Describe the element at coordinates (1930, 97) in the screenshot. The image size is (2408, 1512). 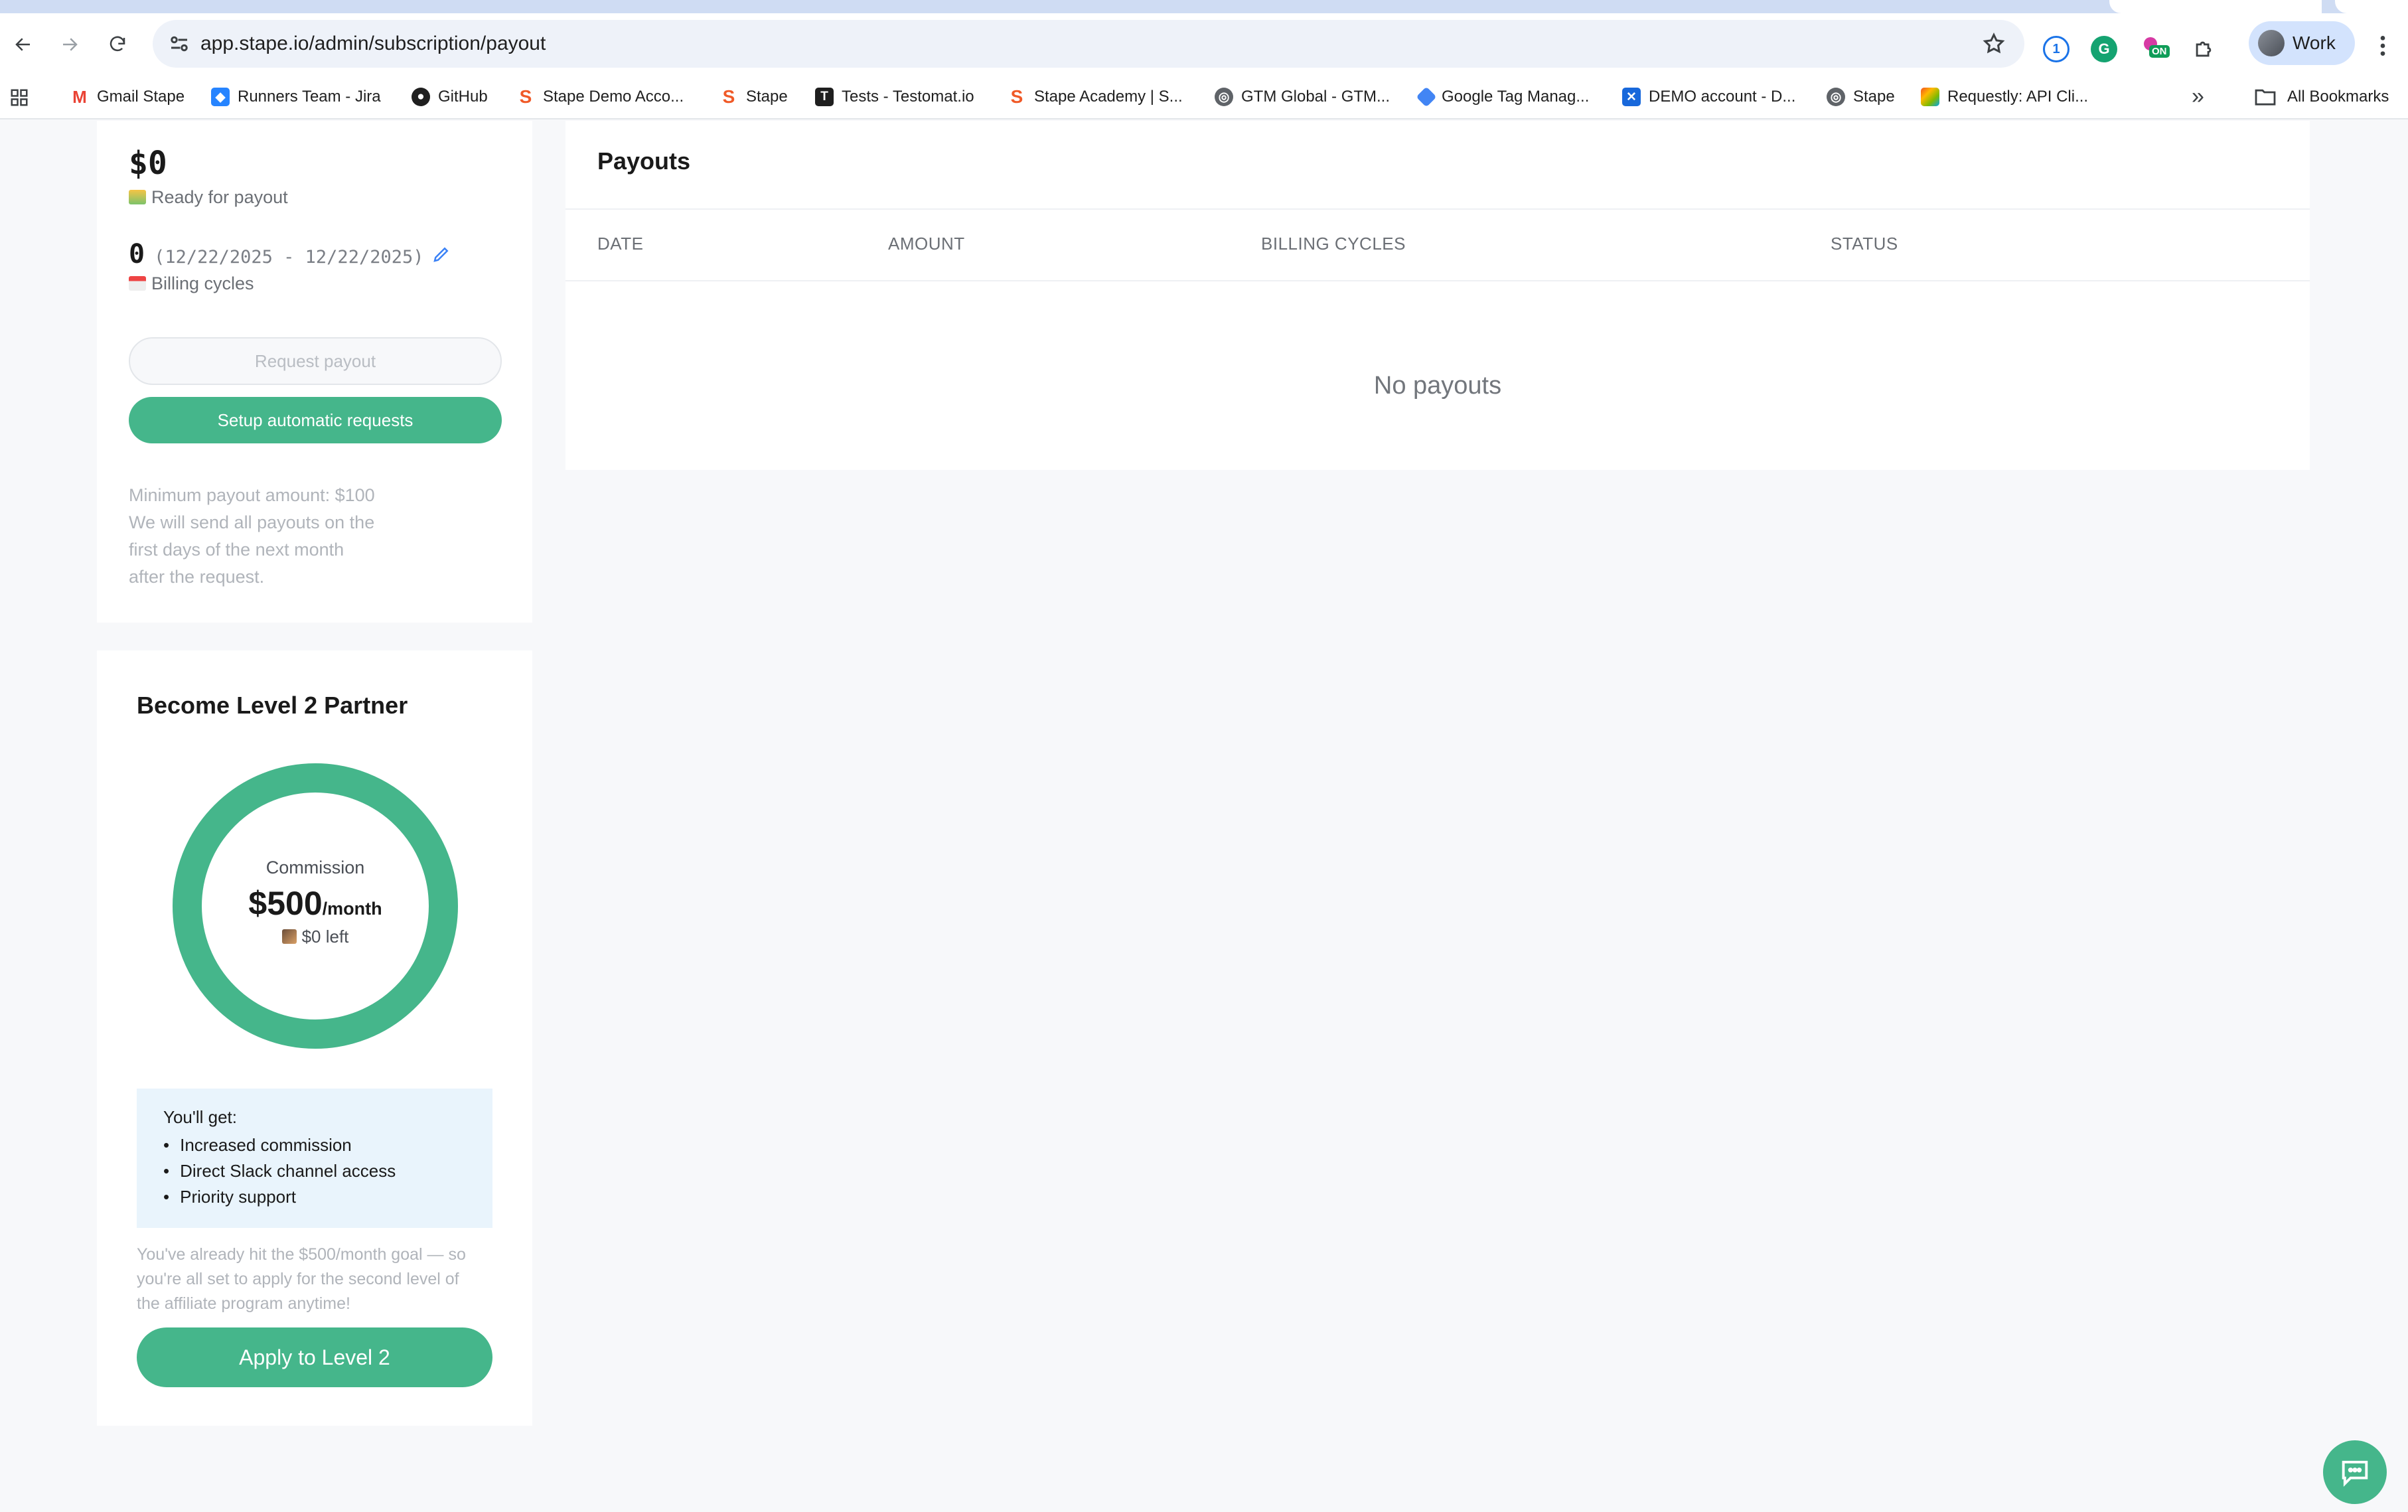
I see `requestly-icon` at that location.